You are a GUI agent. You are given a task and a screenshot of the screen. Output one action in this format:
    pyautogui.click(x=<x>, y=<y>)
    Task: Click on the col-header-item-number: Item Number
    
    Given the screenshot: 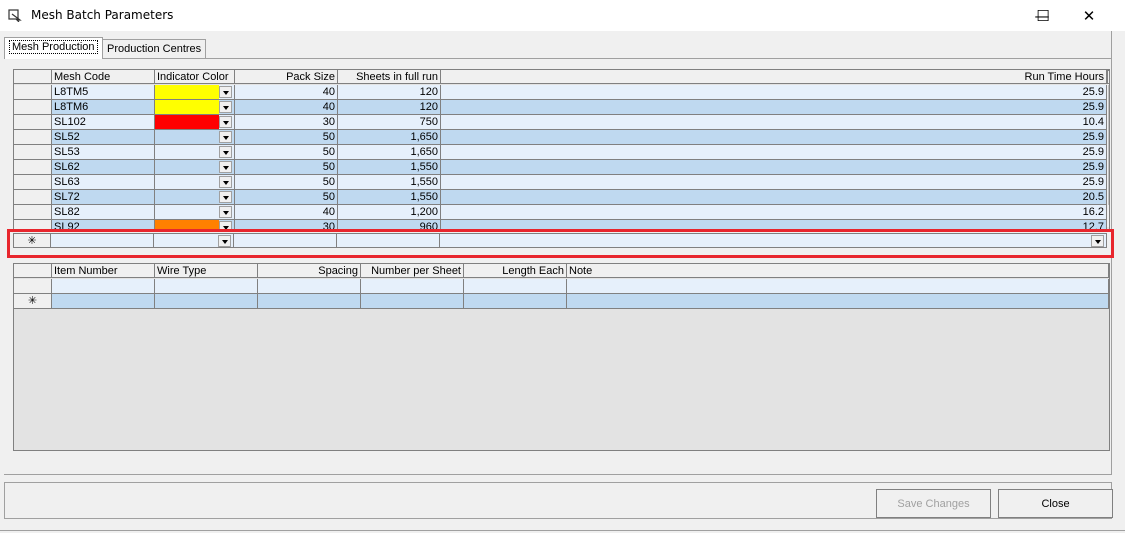 What is the action you would take?
    pyautogui.click(x=103, y=271)
    